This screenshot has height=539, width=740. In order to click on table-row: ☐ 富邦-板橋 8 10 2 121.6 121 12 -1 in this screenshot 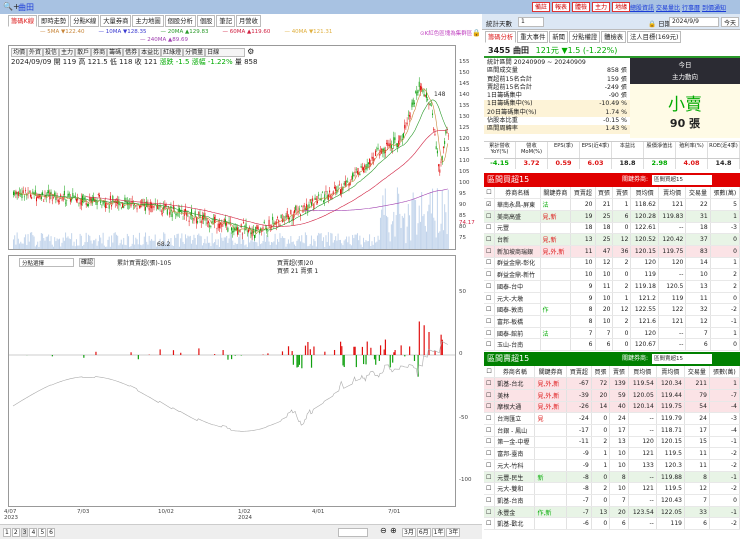, I will do `click(612, 321)`.